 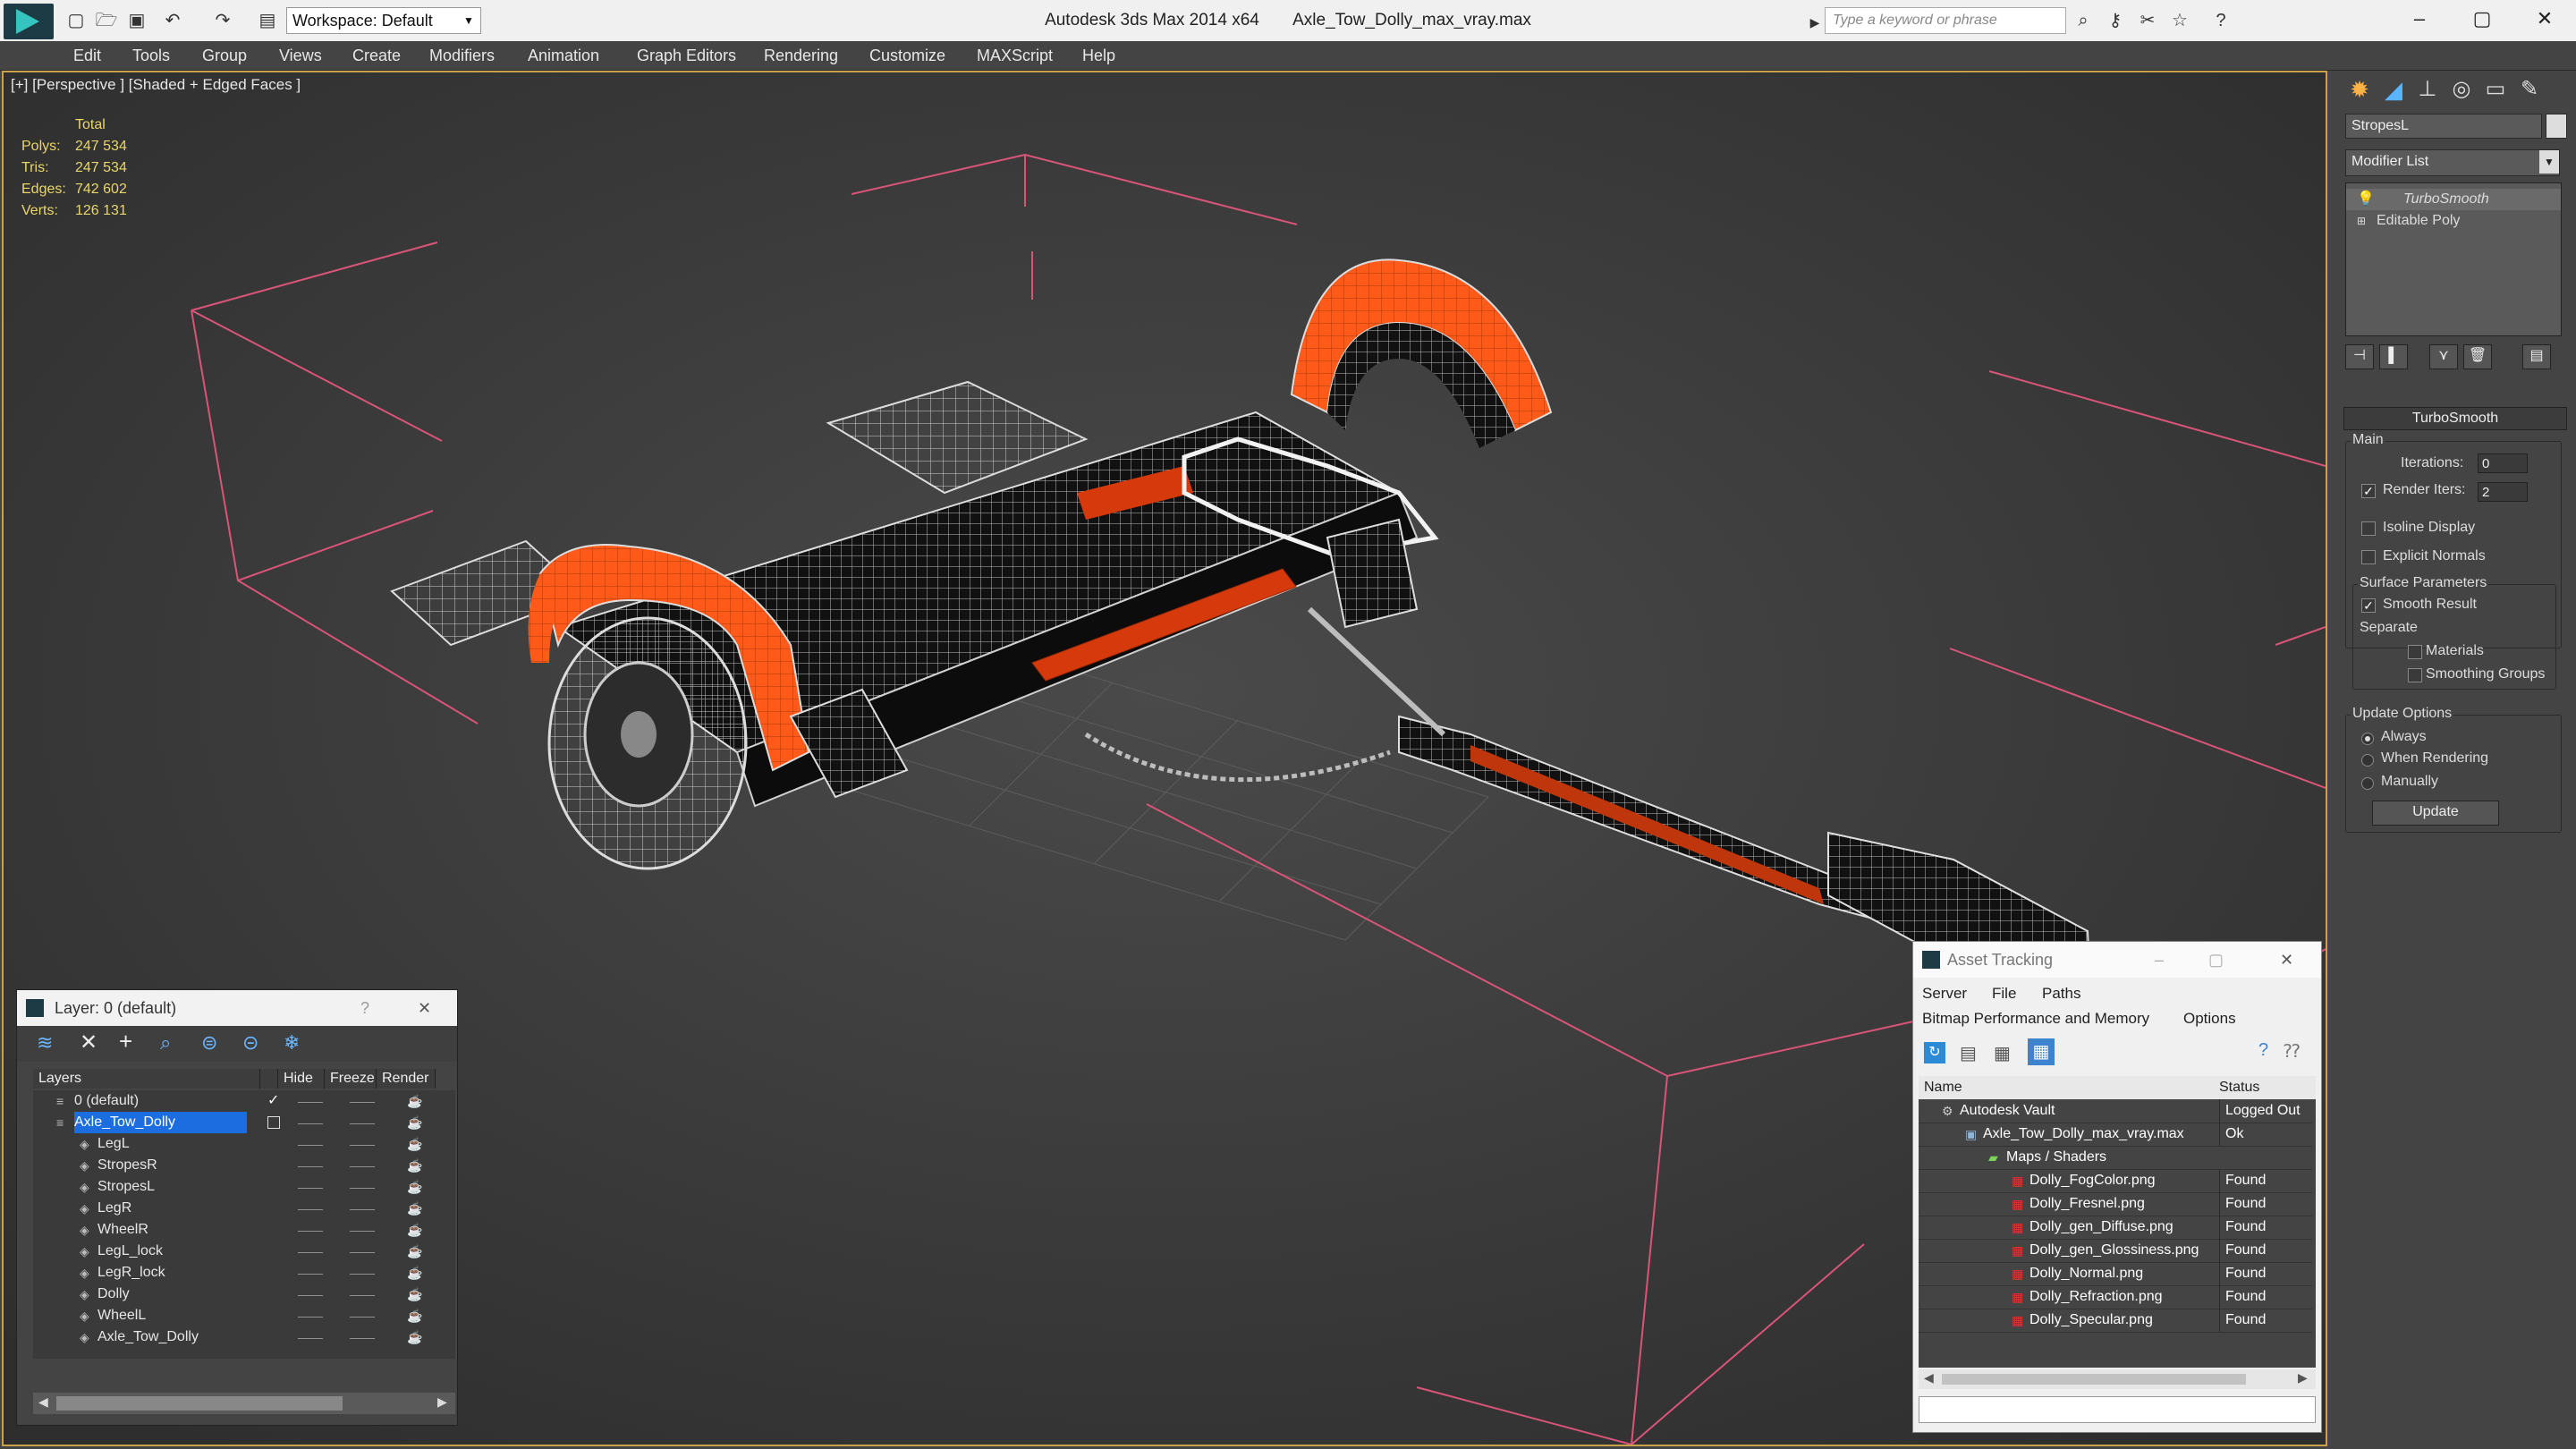 I want to click on manually-radio, so click(x=2367, y=783).